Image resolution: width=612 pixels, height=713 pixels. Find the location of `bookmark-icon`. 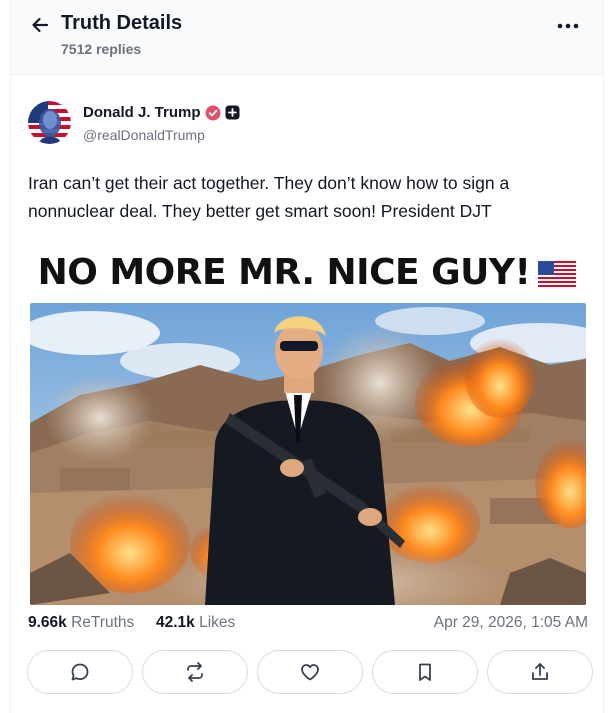

bookmark-icon is located at coordinates (425, 672).